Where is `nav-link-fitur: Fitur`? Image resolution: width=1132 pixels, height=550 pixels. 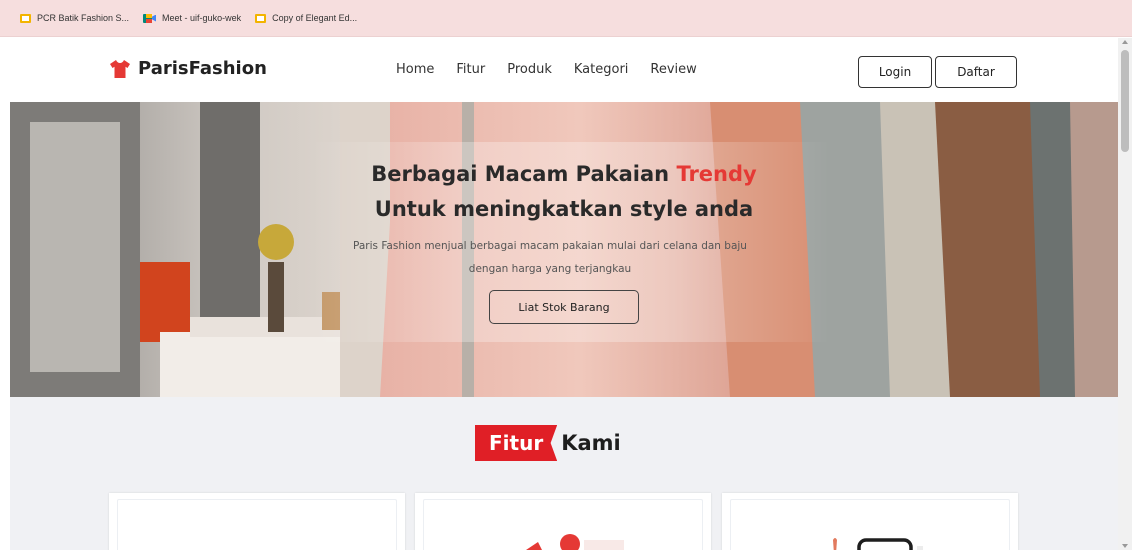 nav-link-fitur: Fitur is located at coordinates (470, 69).